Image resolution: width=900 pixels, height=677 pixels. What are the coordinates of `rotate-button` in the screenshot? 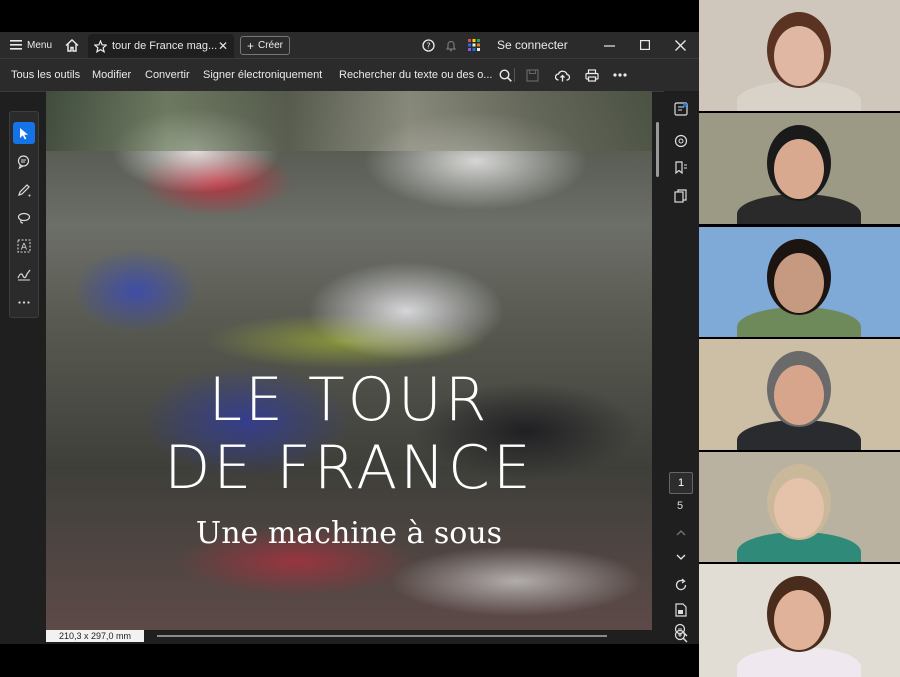 It's located at (681, 585).